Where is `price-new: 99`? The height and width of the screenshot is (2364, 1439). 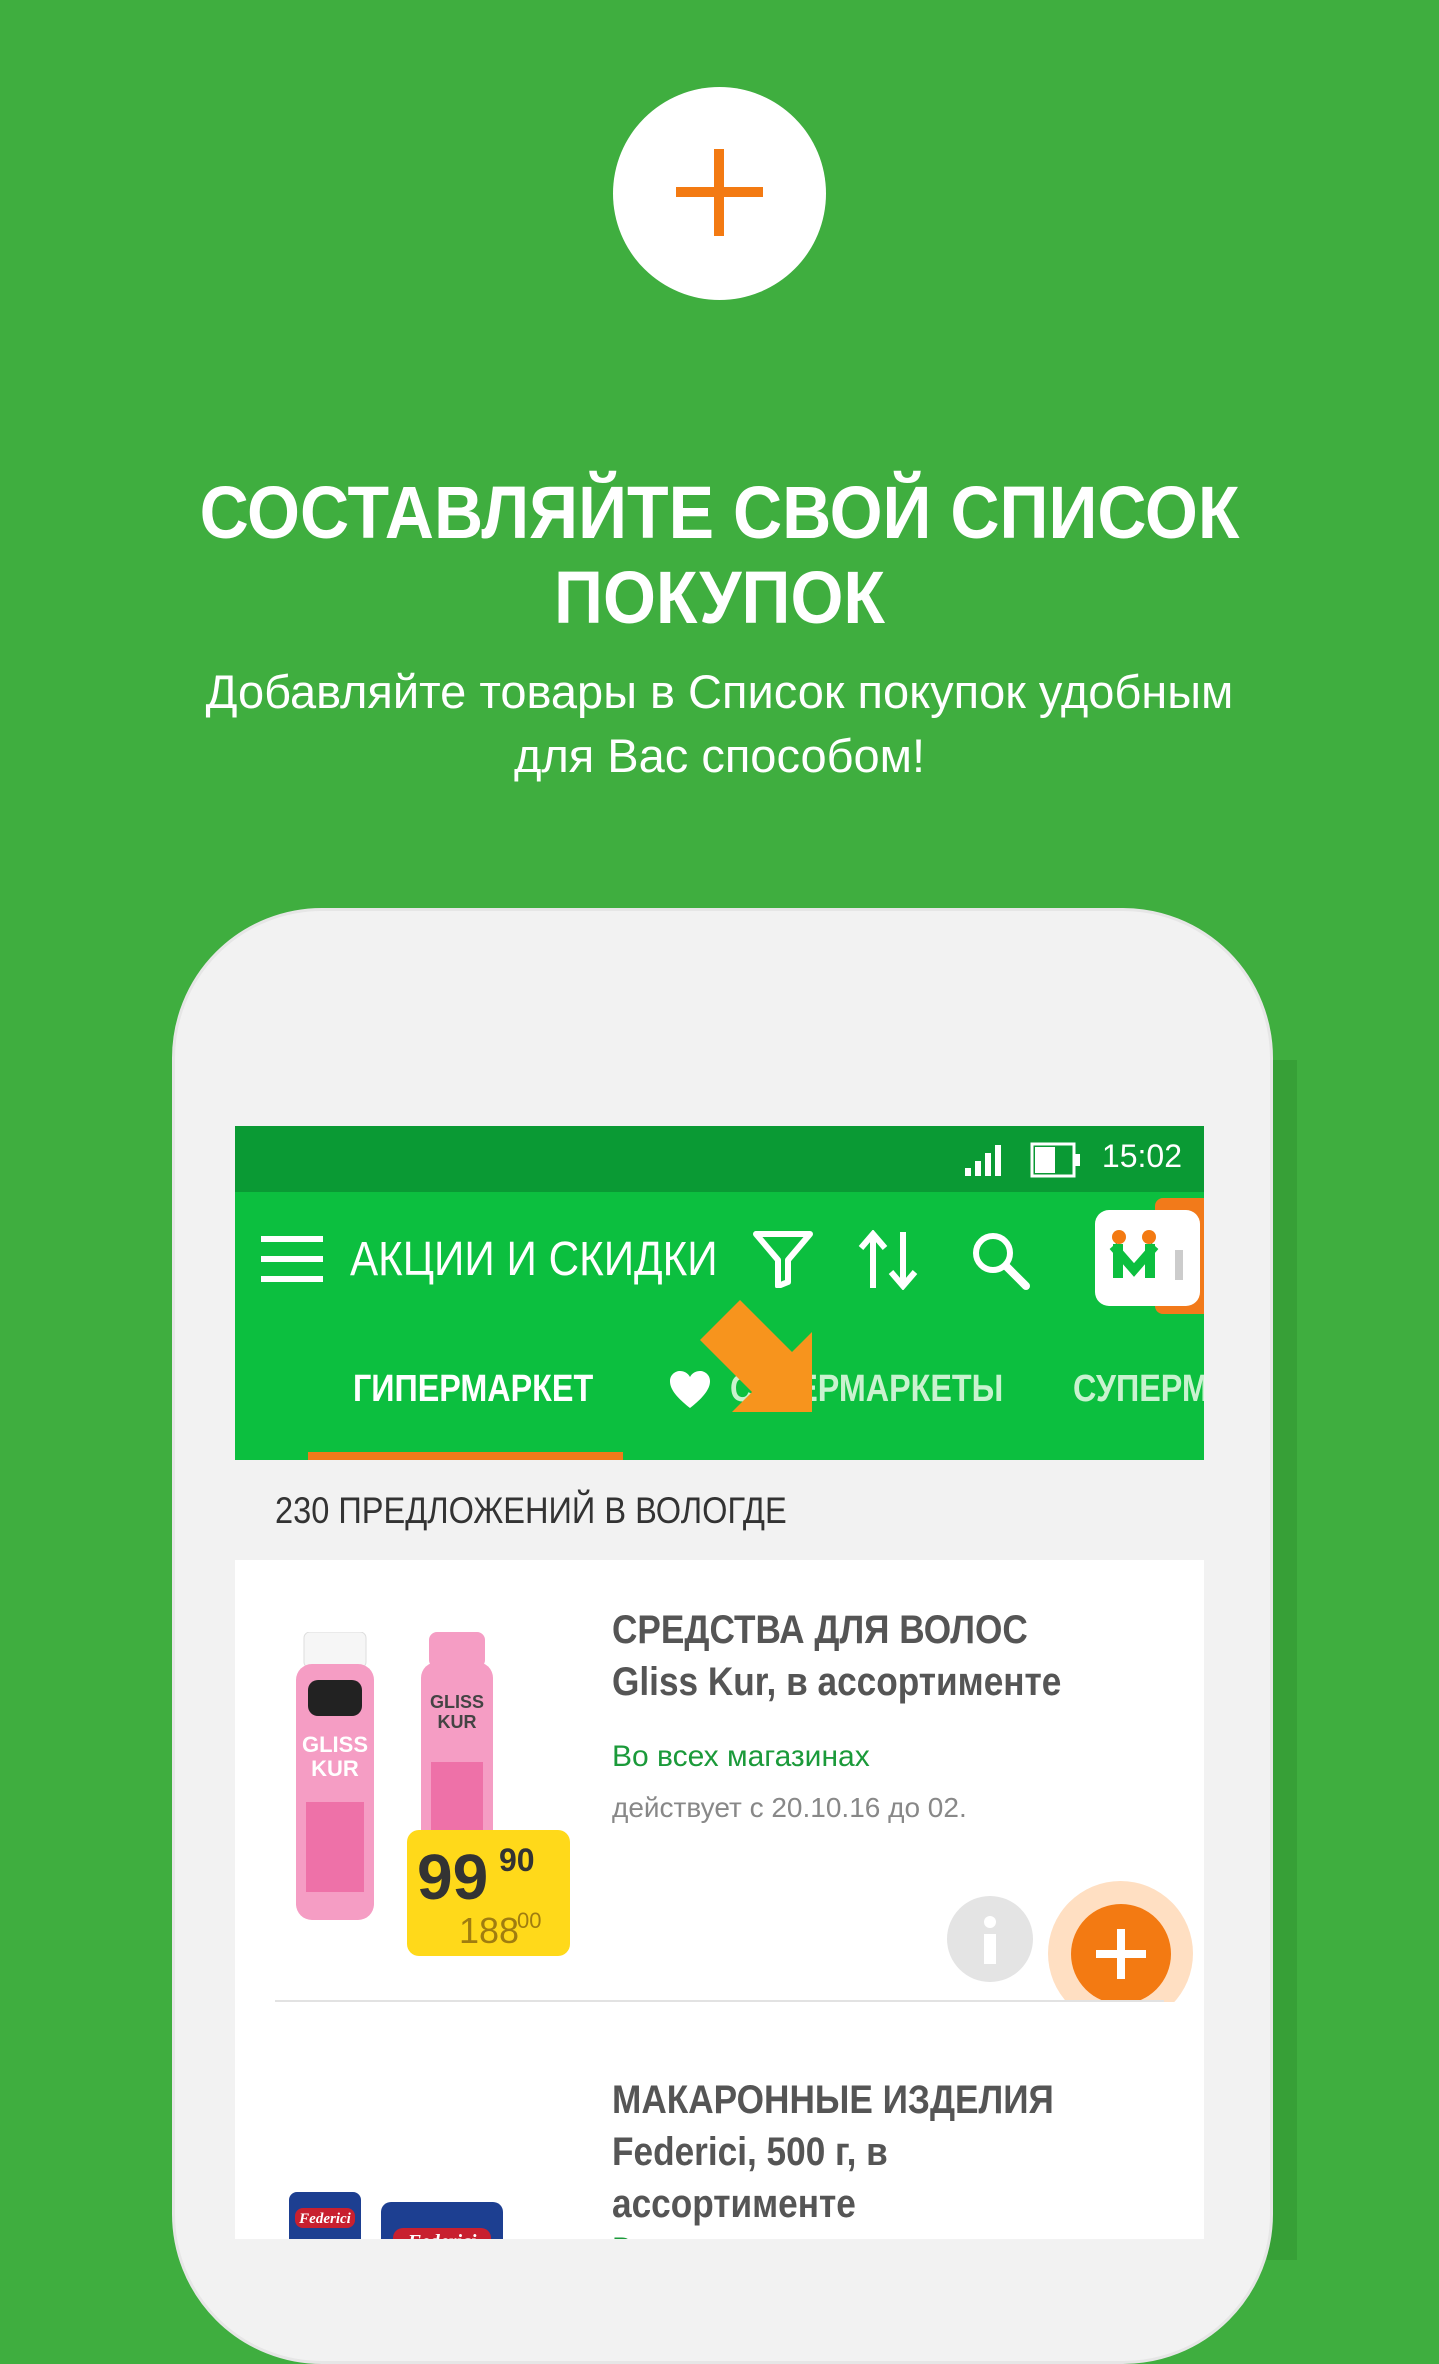 price-new: 99 is located at coordinates (453, 1877).